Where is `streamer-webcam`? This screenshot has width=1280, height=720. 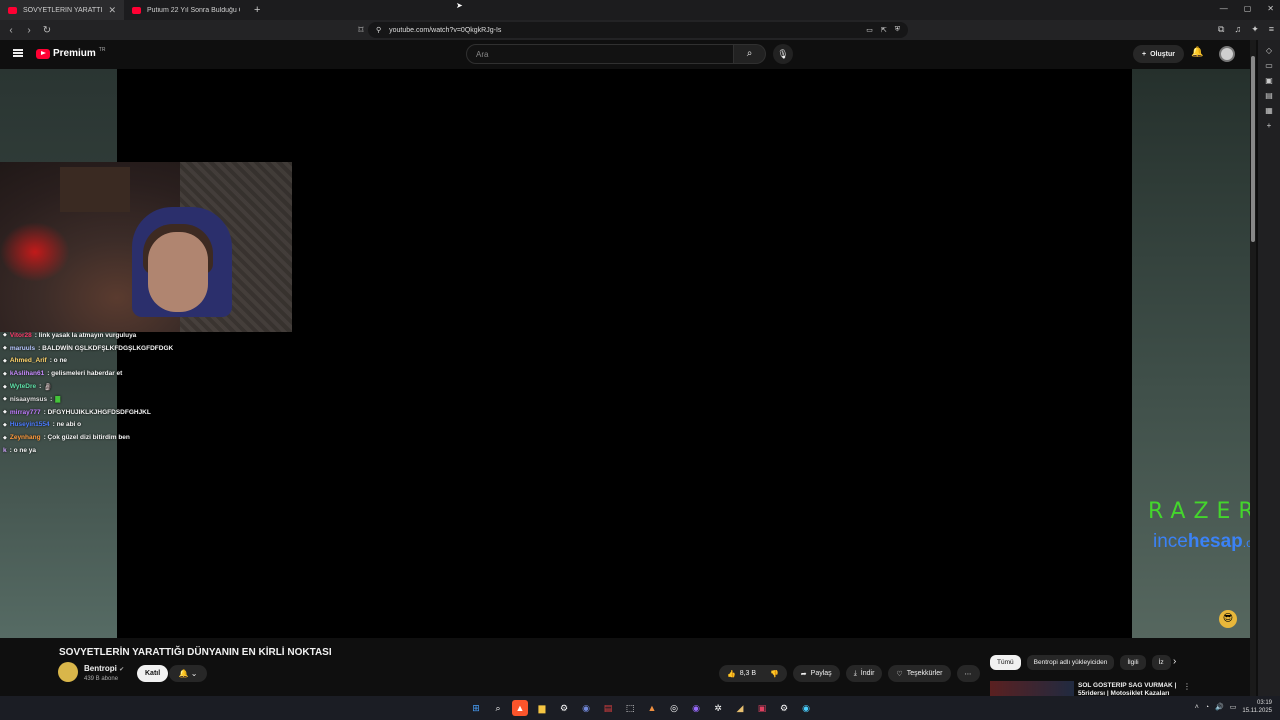 streamer-webcam is located at coordinates (146, 247).